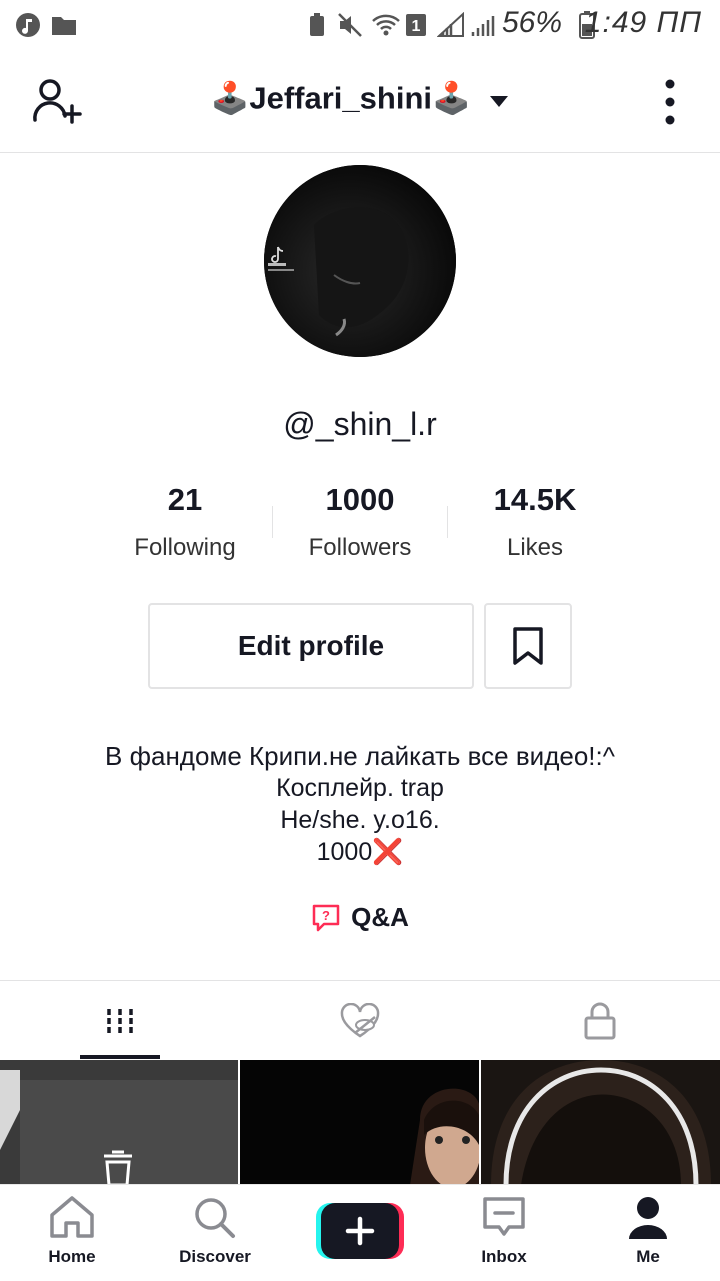 The height and width of the screenshot is (1281, 720). What do you see at coordinates (360, 424) in the screenshot?
I see `profile-handle: @_shin_l.r` at bounding box center [360, 424].